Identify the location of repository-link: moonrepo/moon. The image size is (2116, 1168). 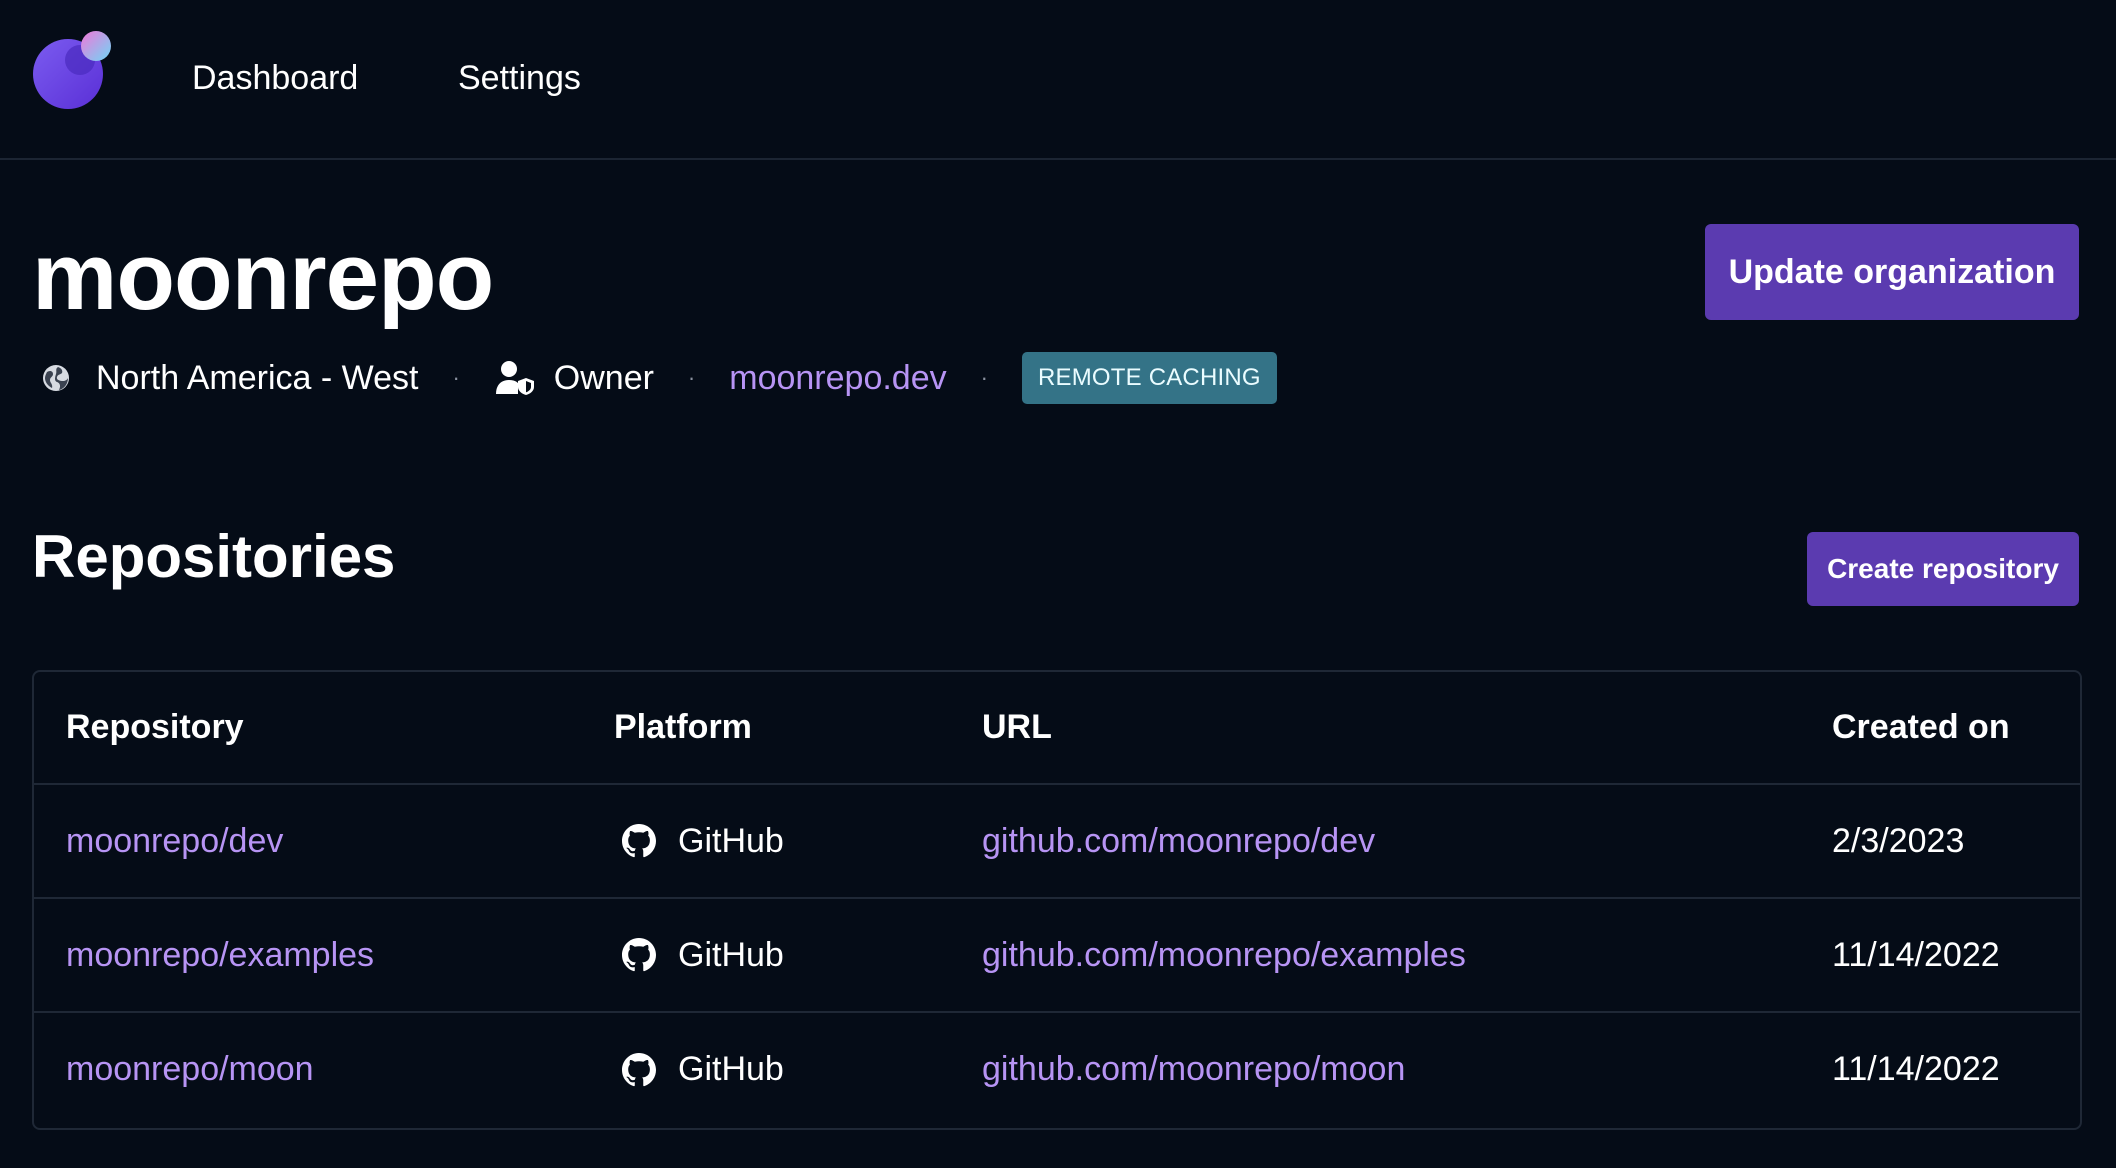
(190, 1069).